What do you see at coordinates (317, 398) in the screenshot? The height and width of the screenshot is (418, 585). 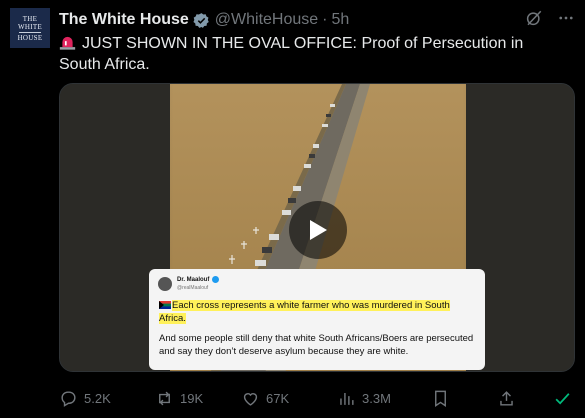 I see `action-bar: 5.2K 19K 67K 3.3M` at bounding box center [317, 398].